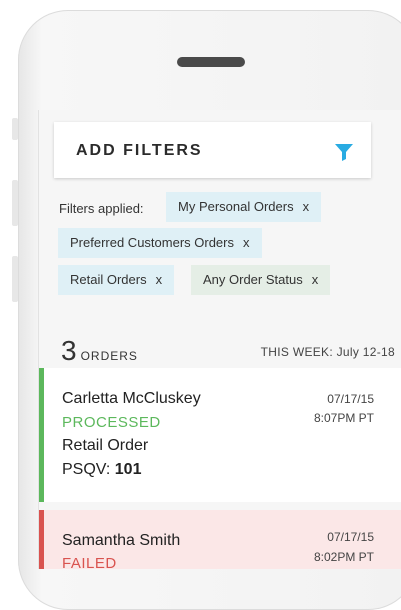 This screenshot has width=401, height=610. What do you see at coordinates (343, 418) in the screenshot?
I see `order-time: 8:07PM PT` at bounding box center [343, 418].